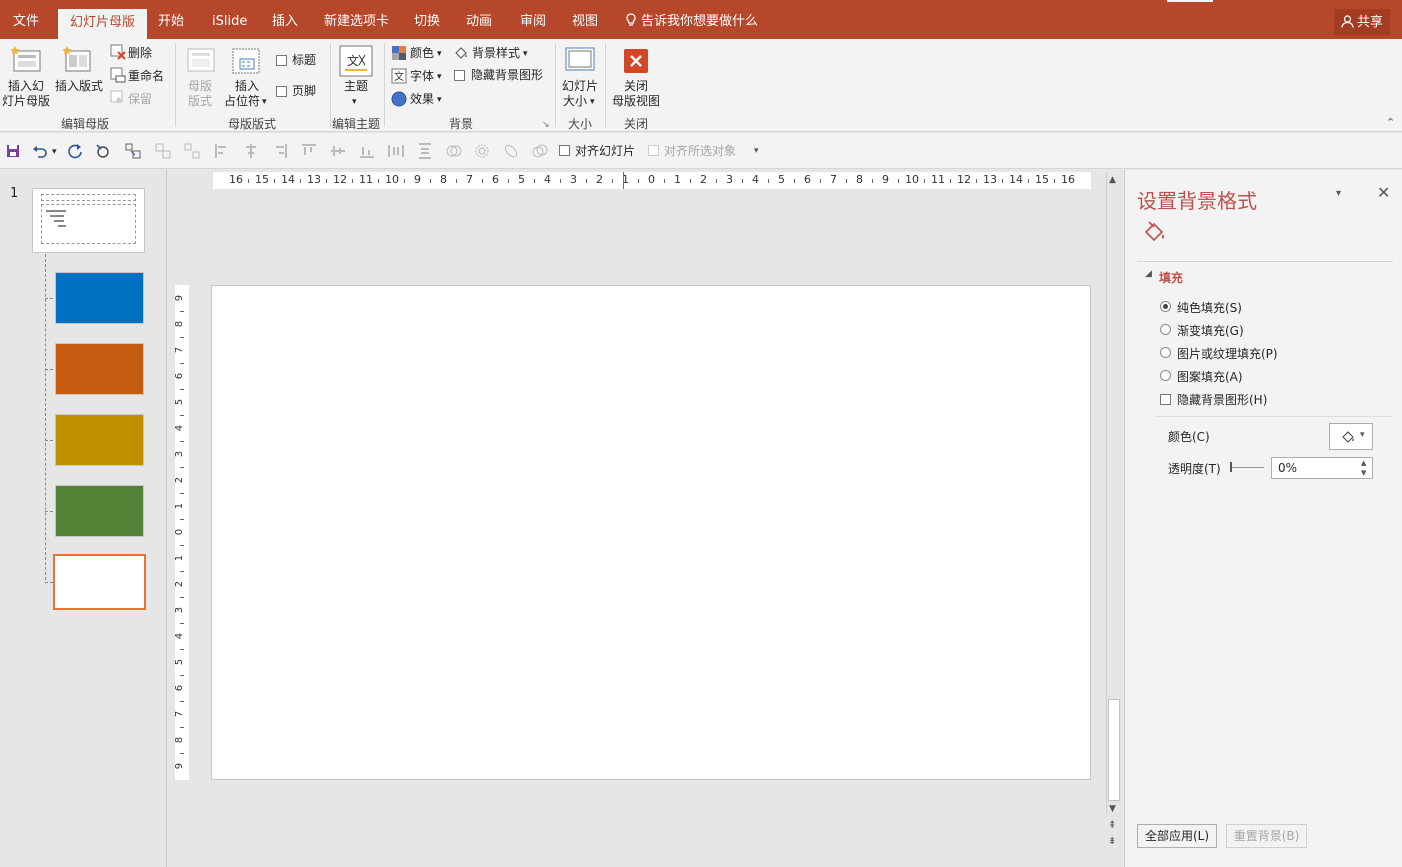 This screenshot has width=1402, height=867. What do you see at coordinates (653, 150) in the screenshot?
I see `align-selected-checkbox` at bounding box center [653, 150].